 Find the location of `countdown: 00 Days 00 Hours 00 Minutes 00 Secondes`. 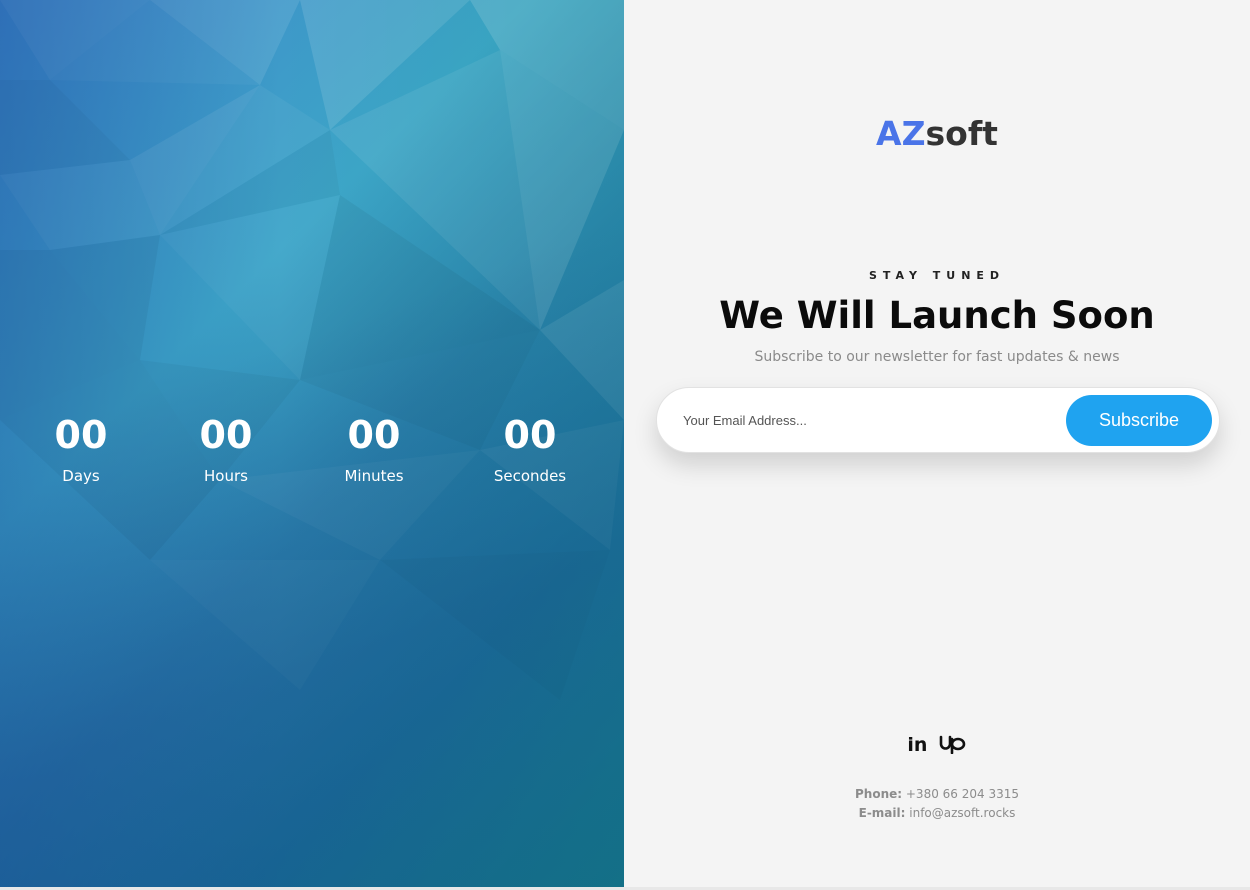

countdown: 00 Days 00 Hours 00 Minutes 00 Secondes is located at coordinates (312, 455).